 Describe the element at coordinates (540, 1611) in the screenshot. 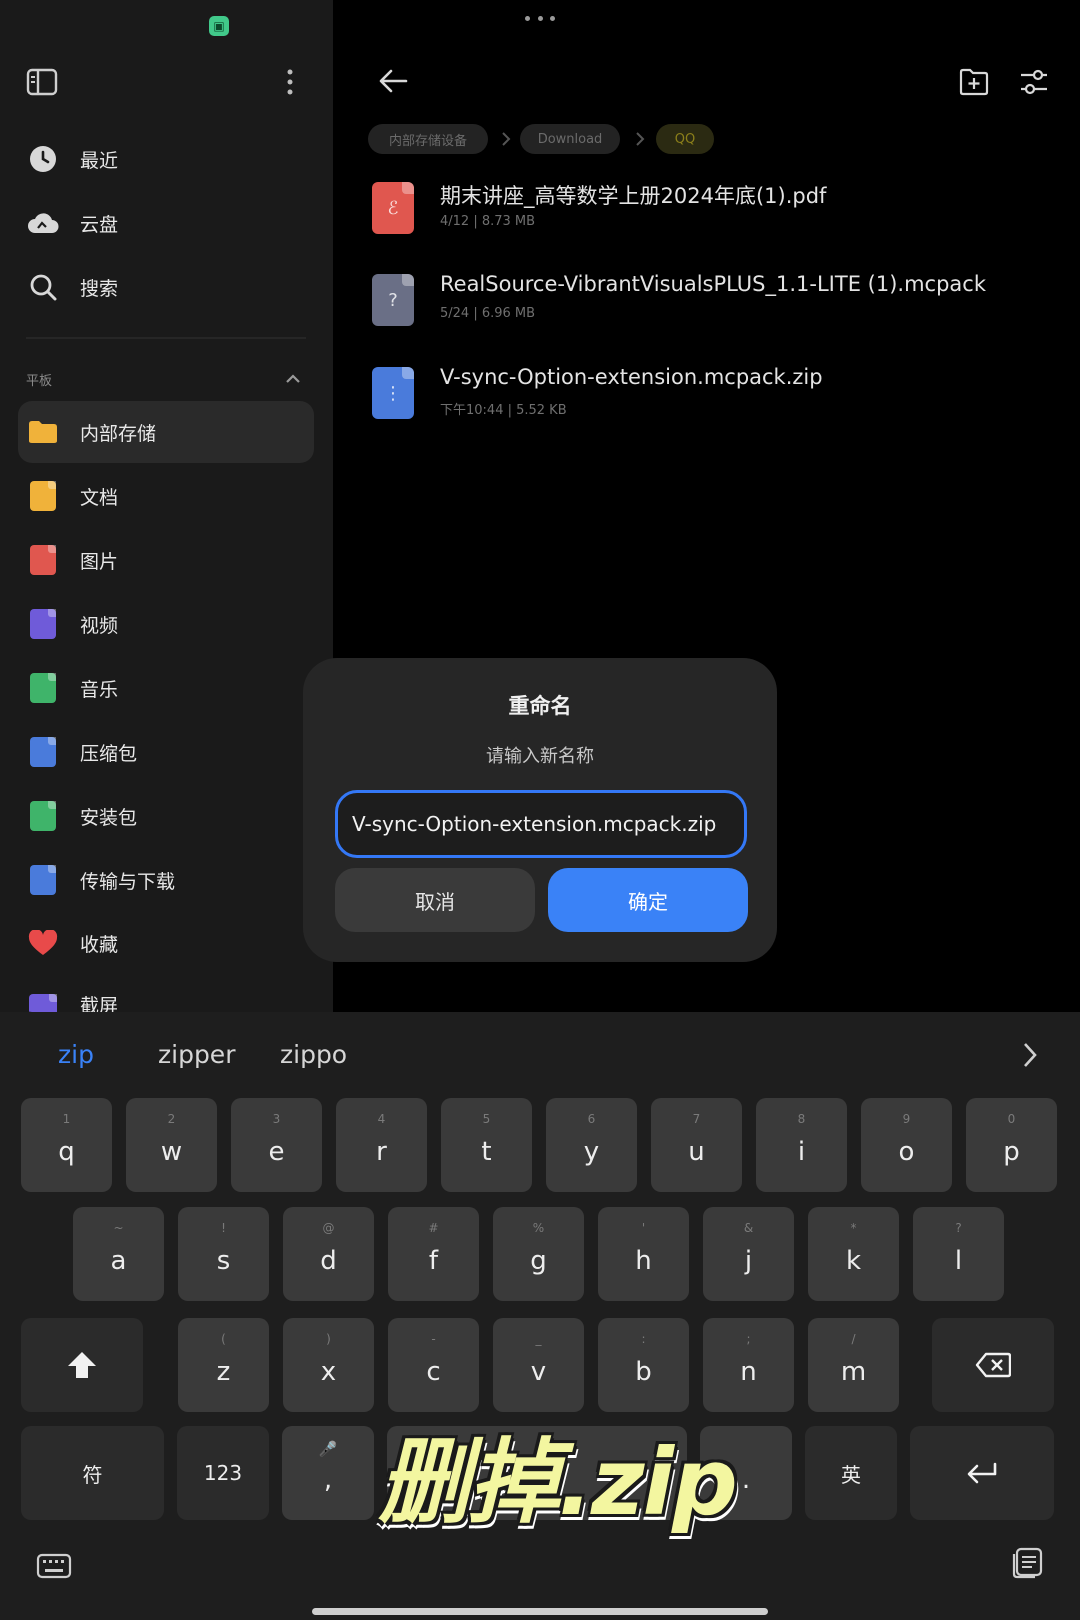

I see `home-indicator` at that location.